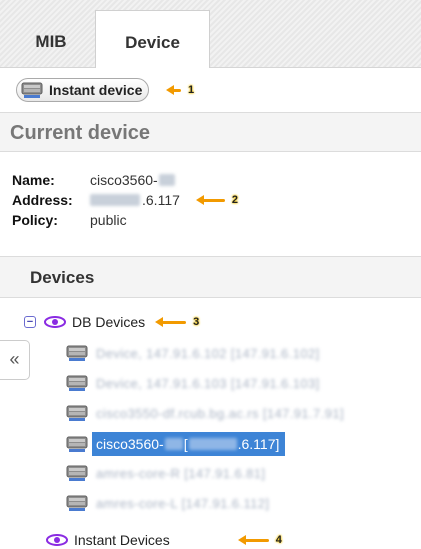 The width and height of the screenshot is (421, 549). I want to click on devices-header: Devices, so click(210, 277).